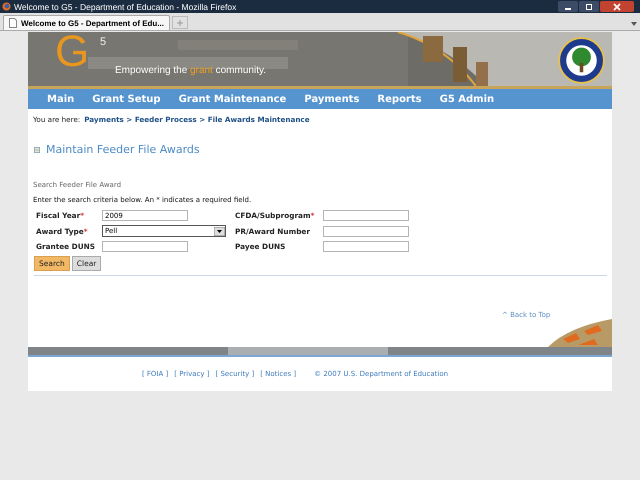 The image size is (640, 480). What do you see at coordinates (60, 99) in the screenshot?
I see `nav-link: Main` at bounding box center [60, 99].